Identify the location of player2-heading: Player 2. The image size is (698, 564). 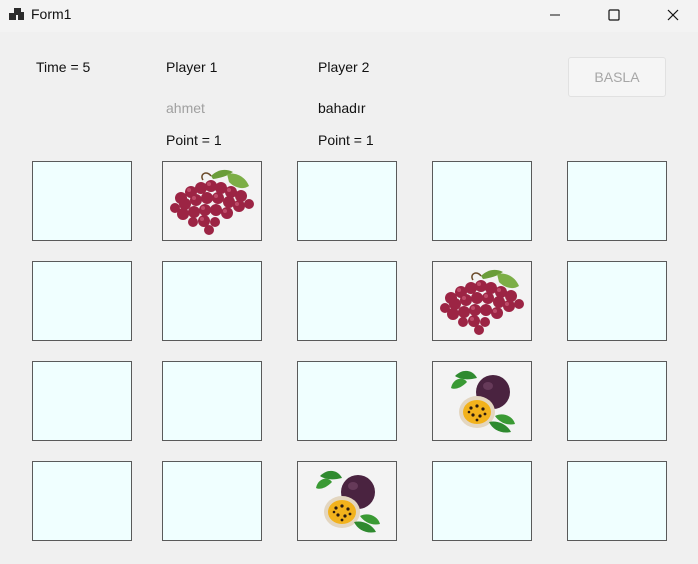
(344, 67).